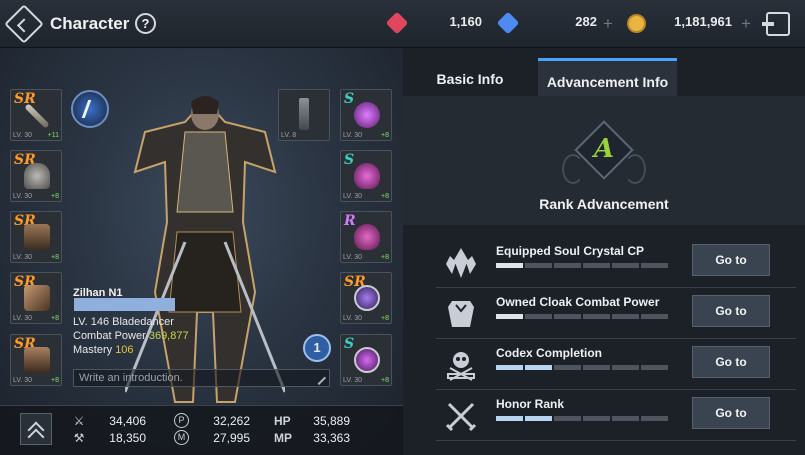 This screenshot has width=805, height=455. What do you see at coordinates (36, 298) in the screenshot?
I see `equip-slot-gloves: SR LV. 30 +8` at bounding box center [36, 298].